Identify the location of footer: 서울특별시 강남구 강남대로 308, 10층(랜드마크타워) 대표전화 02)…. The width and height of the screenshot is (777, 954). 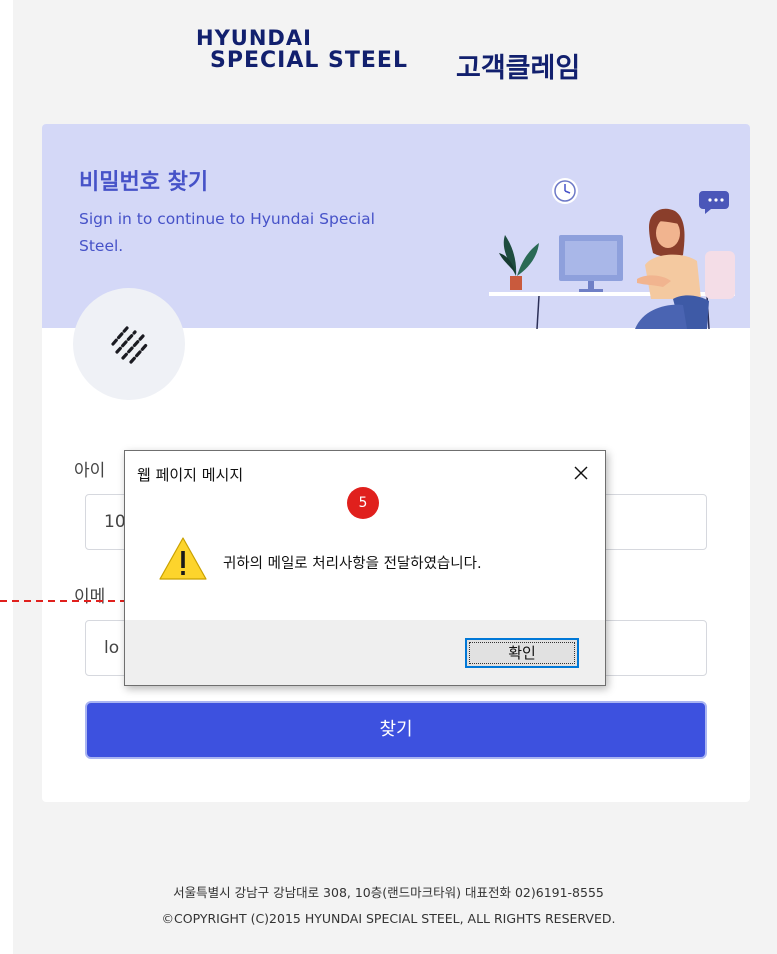
(388, 906).